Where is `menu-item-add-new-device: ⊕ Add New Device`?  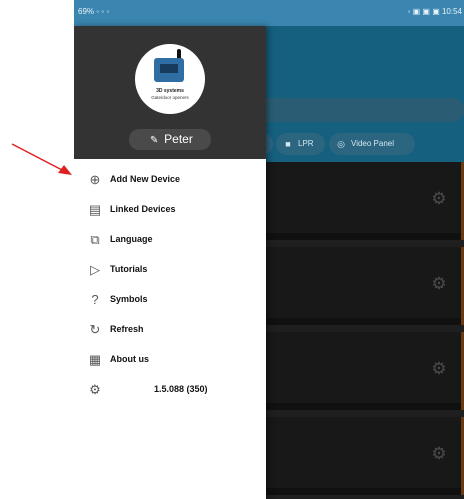 menu-item-add-new-device: ⊕ Add New Device is located at coordinates (170, 180).